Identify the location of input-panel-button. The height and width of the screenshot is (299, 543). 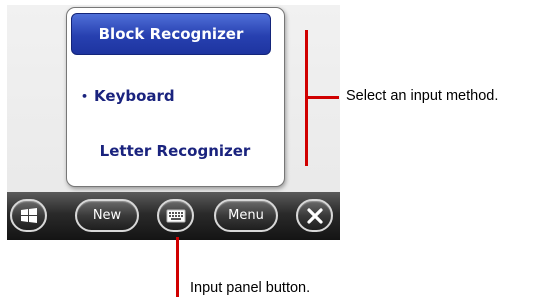
(175, 215).